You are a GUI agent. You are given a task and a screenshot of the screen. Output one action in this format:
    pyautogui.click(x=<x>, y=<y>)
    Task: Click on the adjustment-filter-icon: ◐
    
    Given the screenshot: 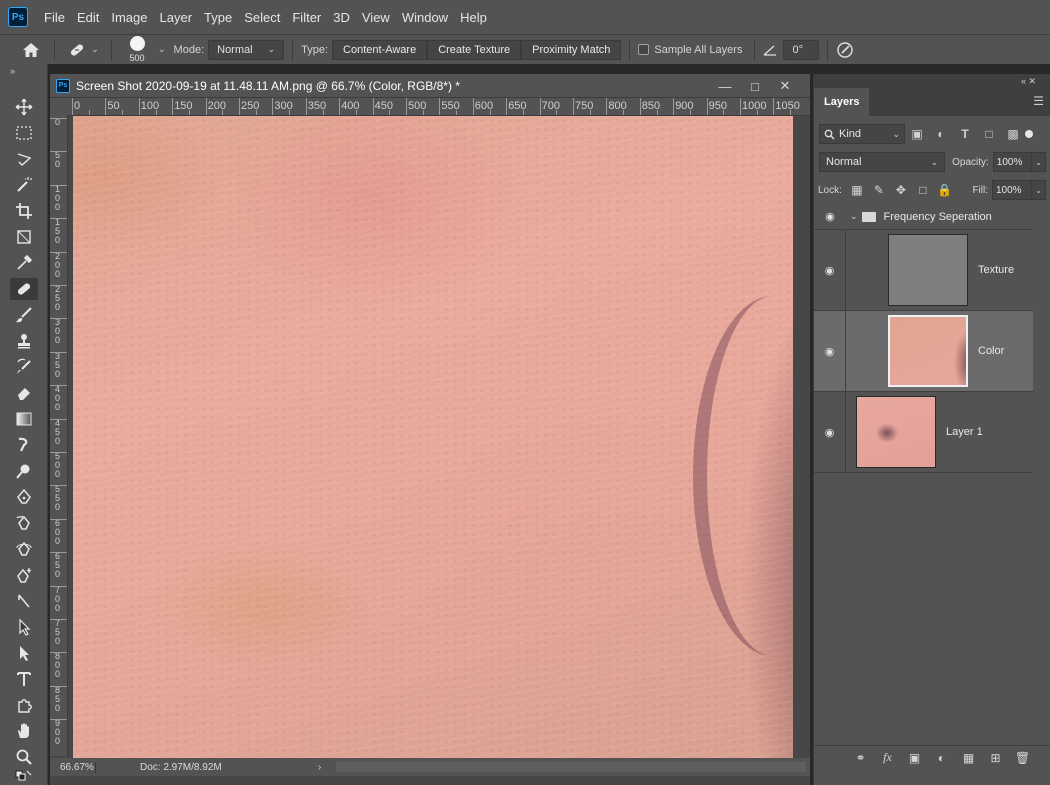 What is the action you would take?
    pyautogui.click(x=941, y=134)
    